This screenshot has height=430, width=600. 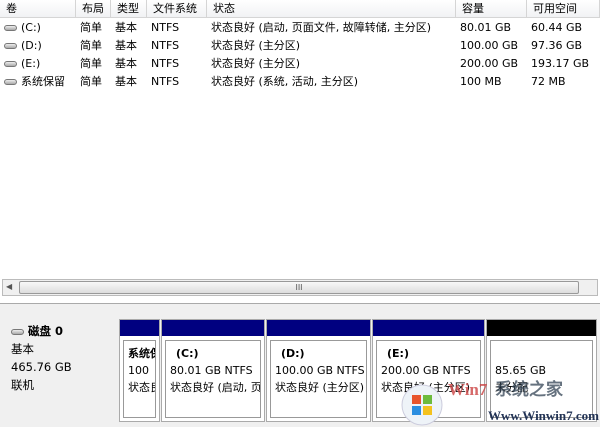 I want to click on watermark-logo: Win7 系统之家 Www.Winwin7.com, so click(x=500, y=401).